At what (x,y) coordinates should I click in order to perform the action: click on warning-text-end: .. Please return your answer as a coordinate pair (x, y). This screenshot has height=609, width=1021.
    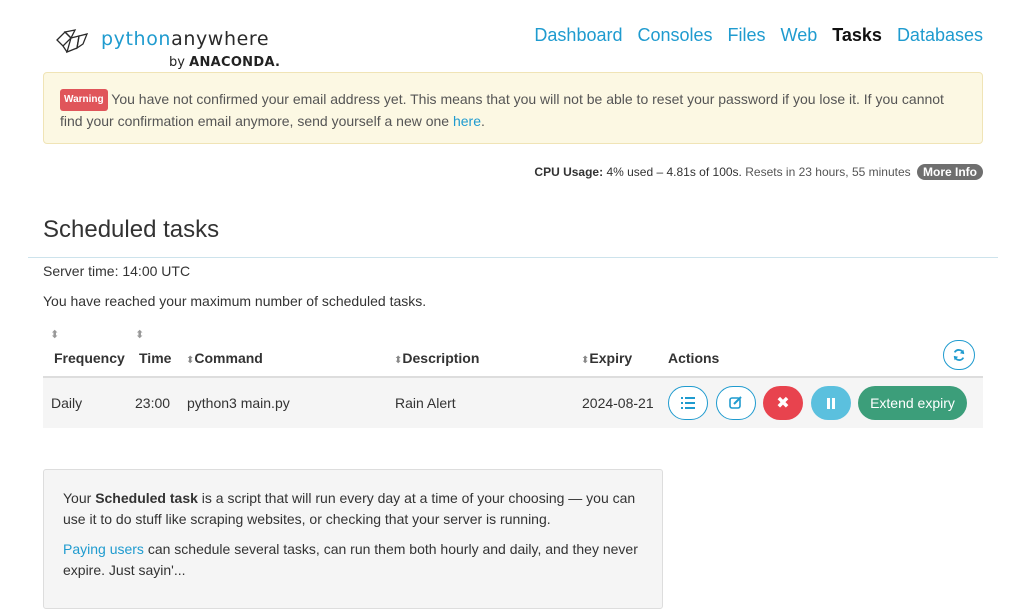
    Looking at the image, I should click on (483, 121).